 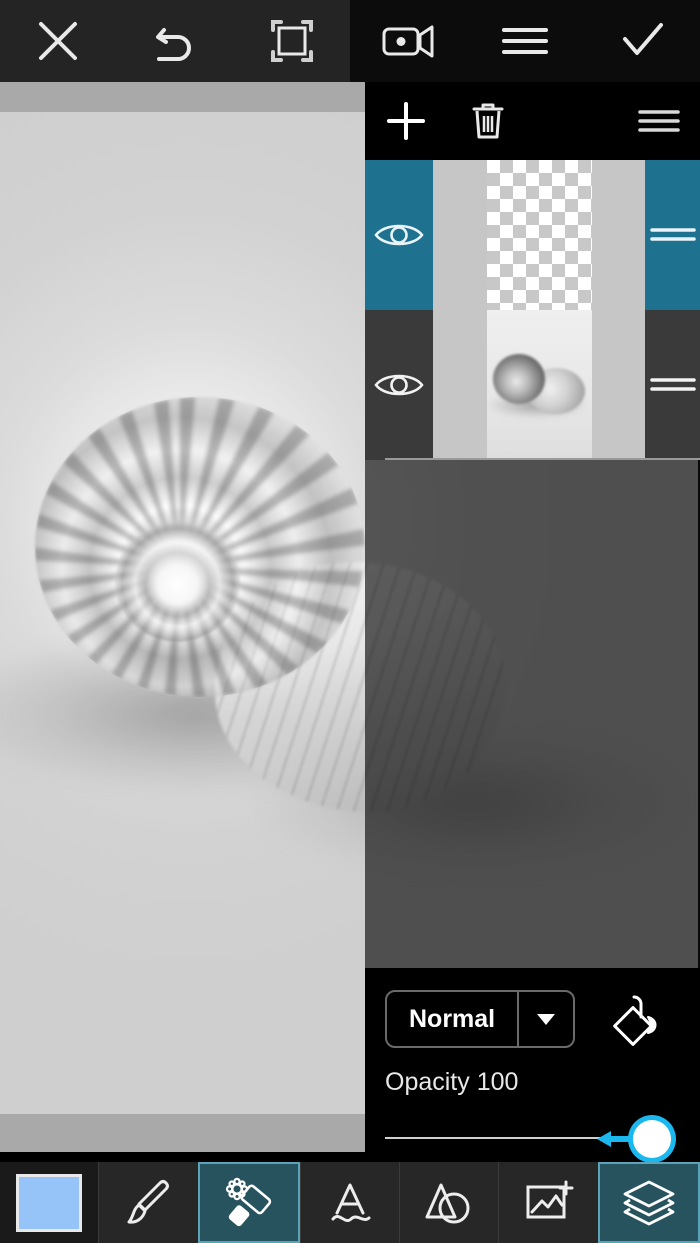 I want to click on bottom-toolbar, so click(x=350, y=1202).